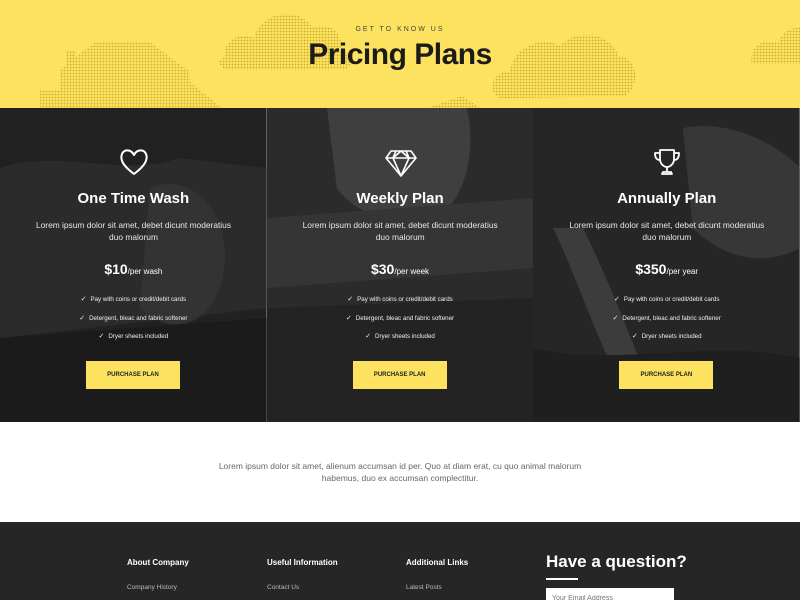  Describe the element at coordinates (133, 198) in the screenshot. I see `plan-name: One Time Wash` at that location.